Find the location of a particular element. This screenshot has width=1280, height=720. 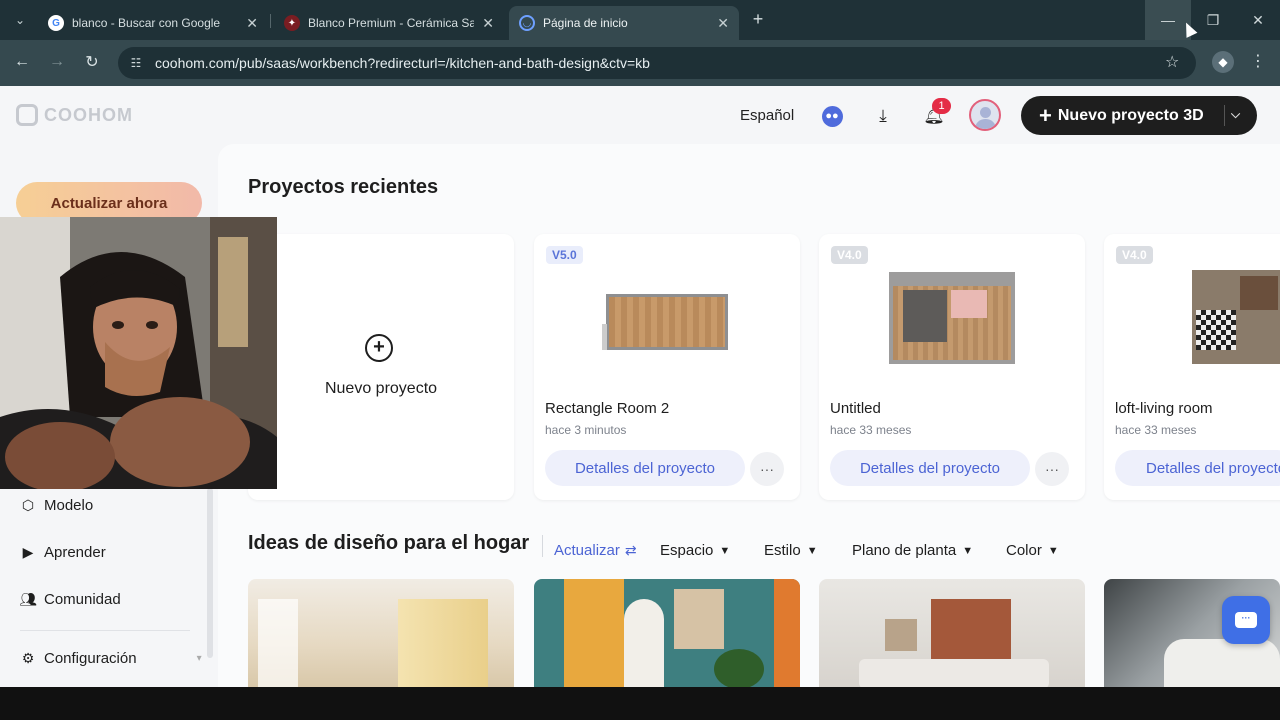

project-name: Untitled is located at coordinates (855, 408).